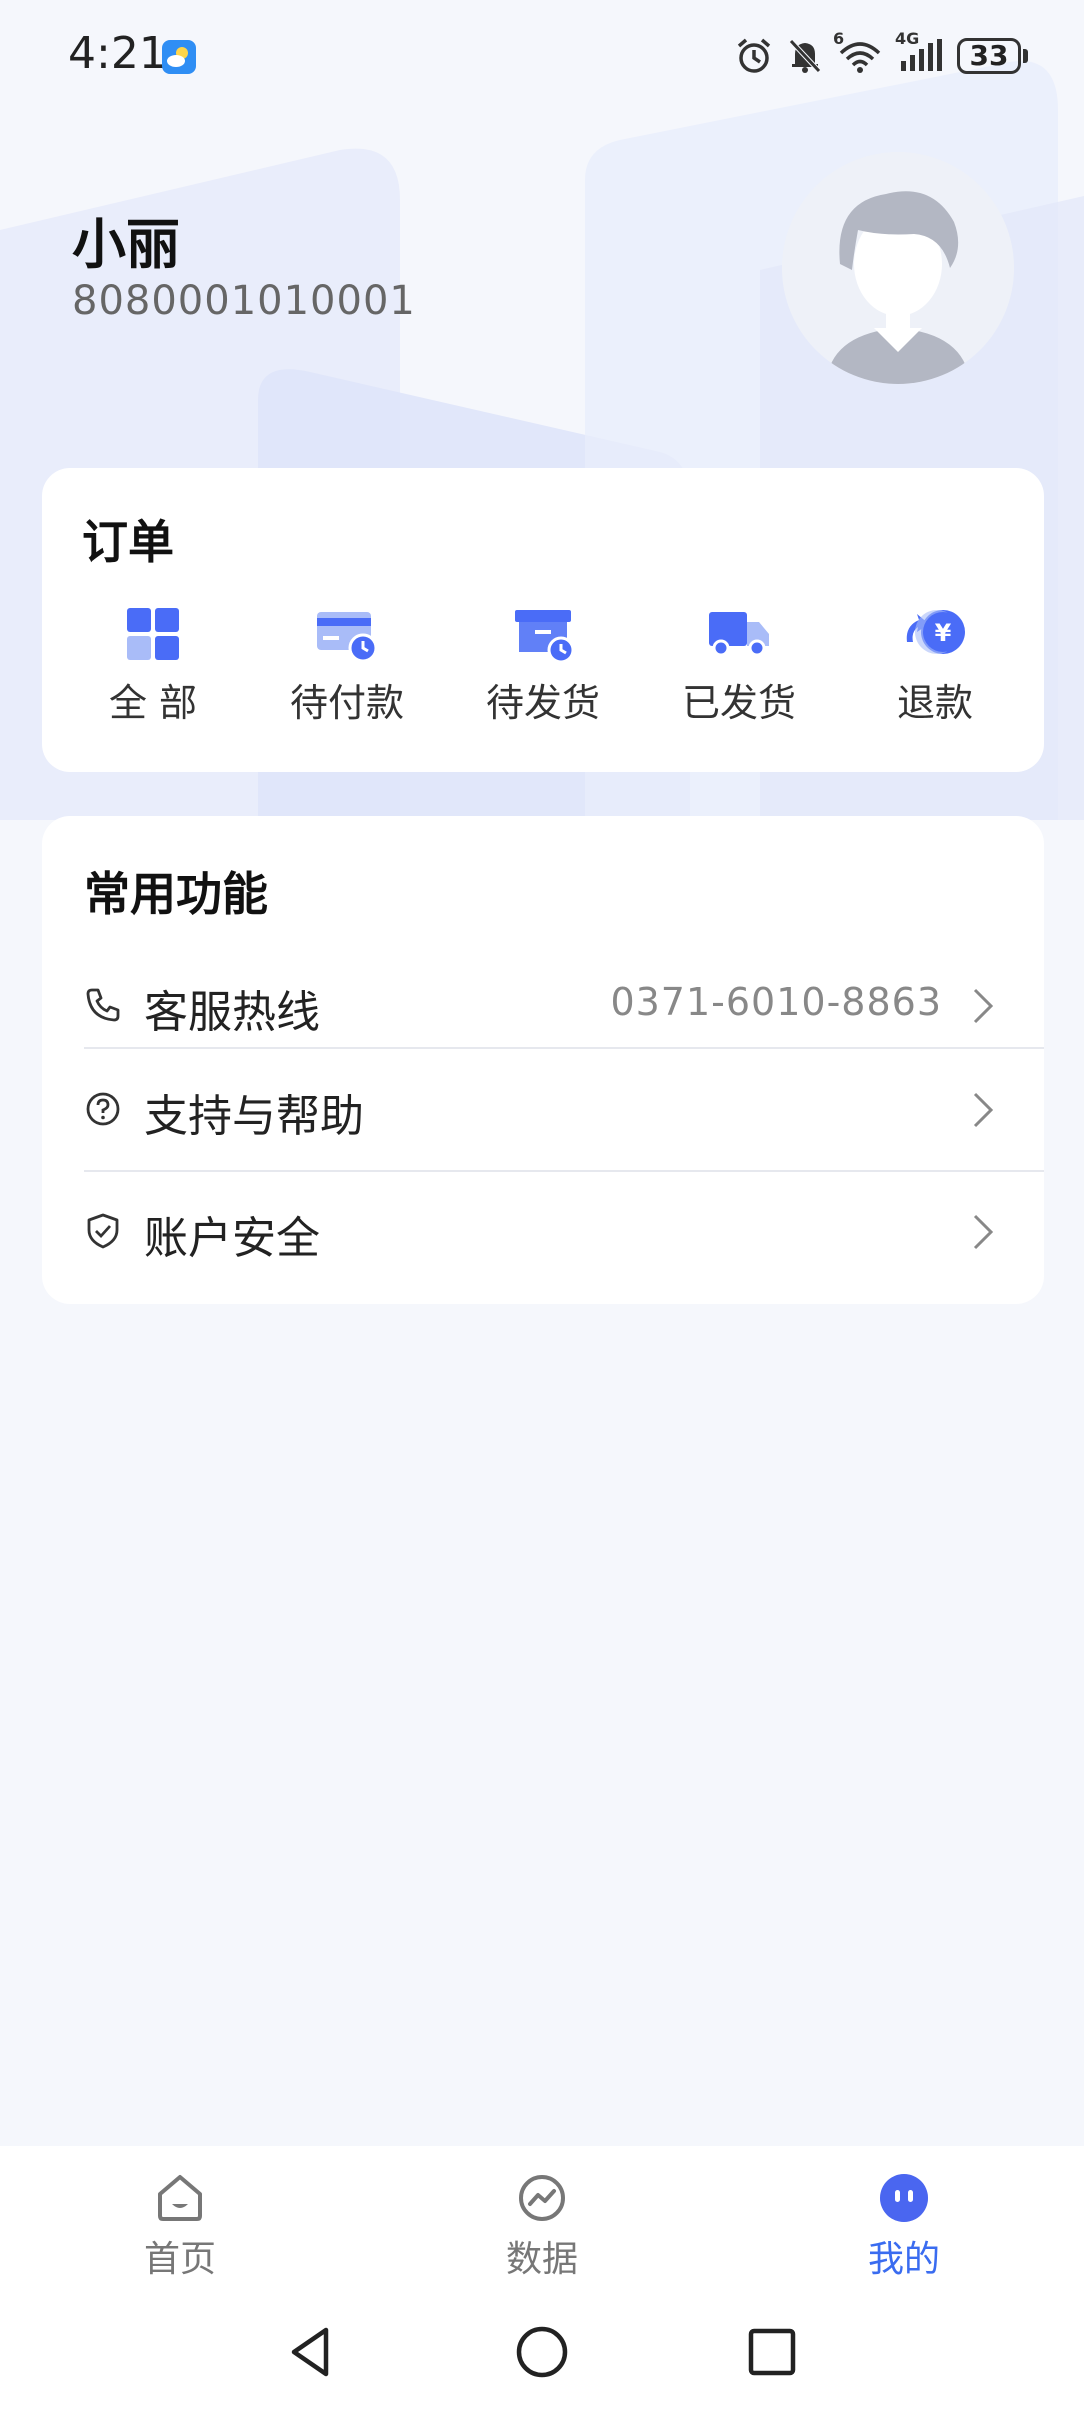  I want to click on orders-card: 订单 全 部 待付款 待发货 已发货 ¥ 退款, so click(543, 620).